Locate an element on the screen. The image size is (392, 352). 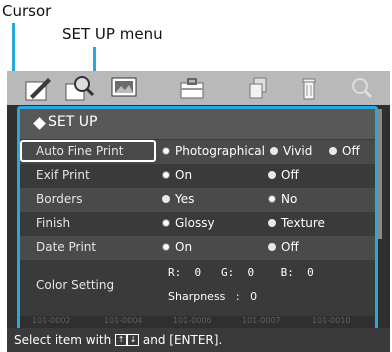
setup-menu-annotation-label: SET UP menu is located at coordinates (112, 34).